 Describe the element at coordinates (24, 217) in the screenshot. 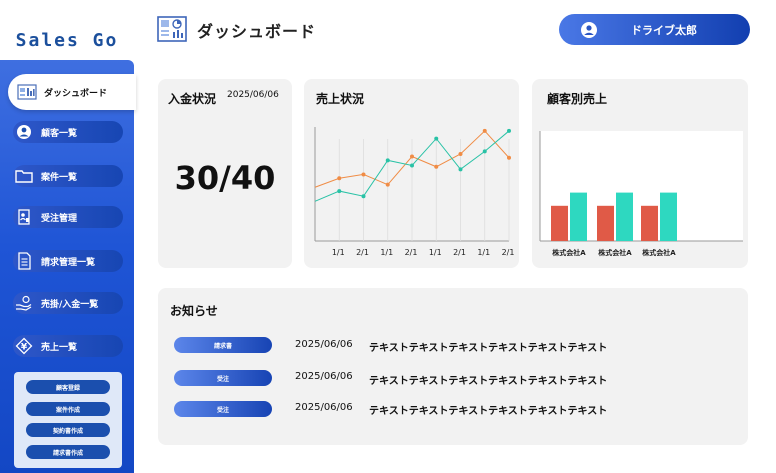

I see `order-document-icon` at that location.